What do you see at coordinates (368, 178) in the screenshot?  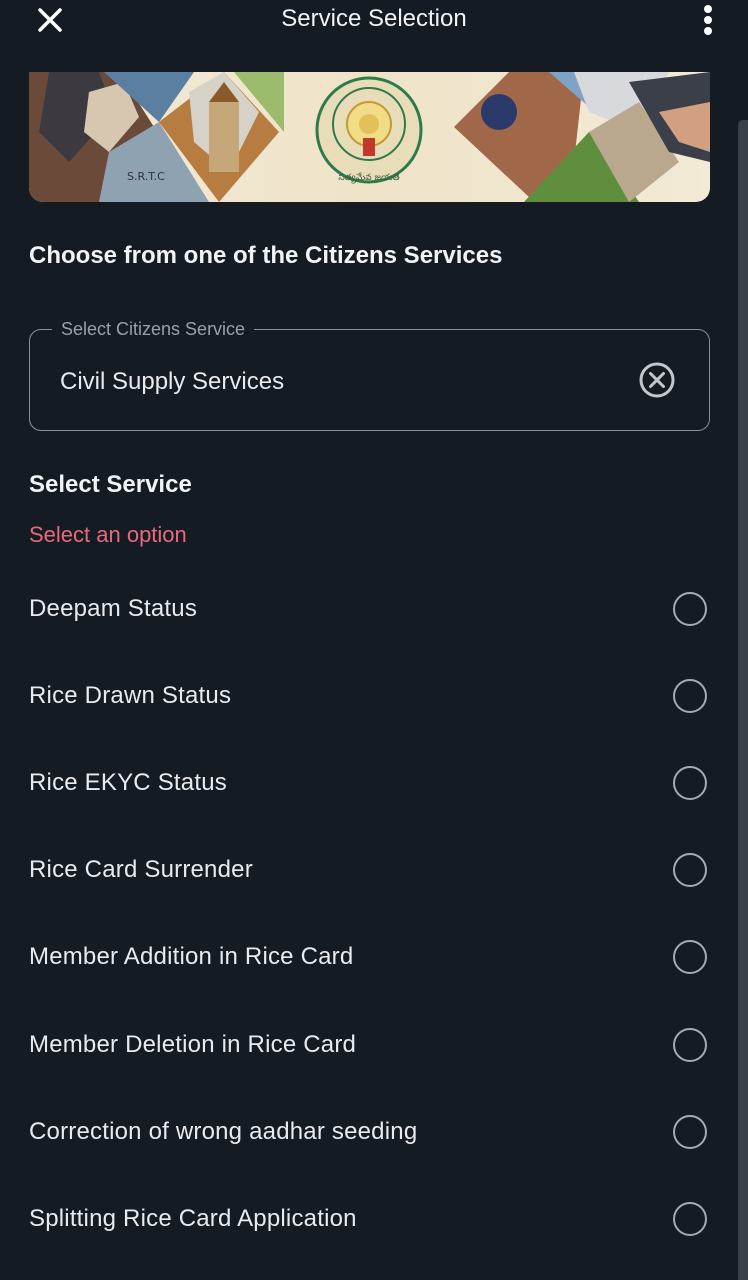 I see `emblem-text: సత్యమేవ జయతే` at bounding box center [368, 178].